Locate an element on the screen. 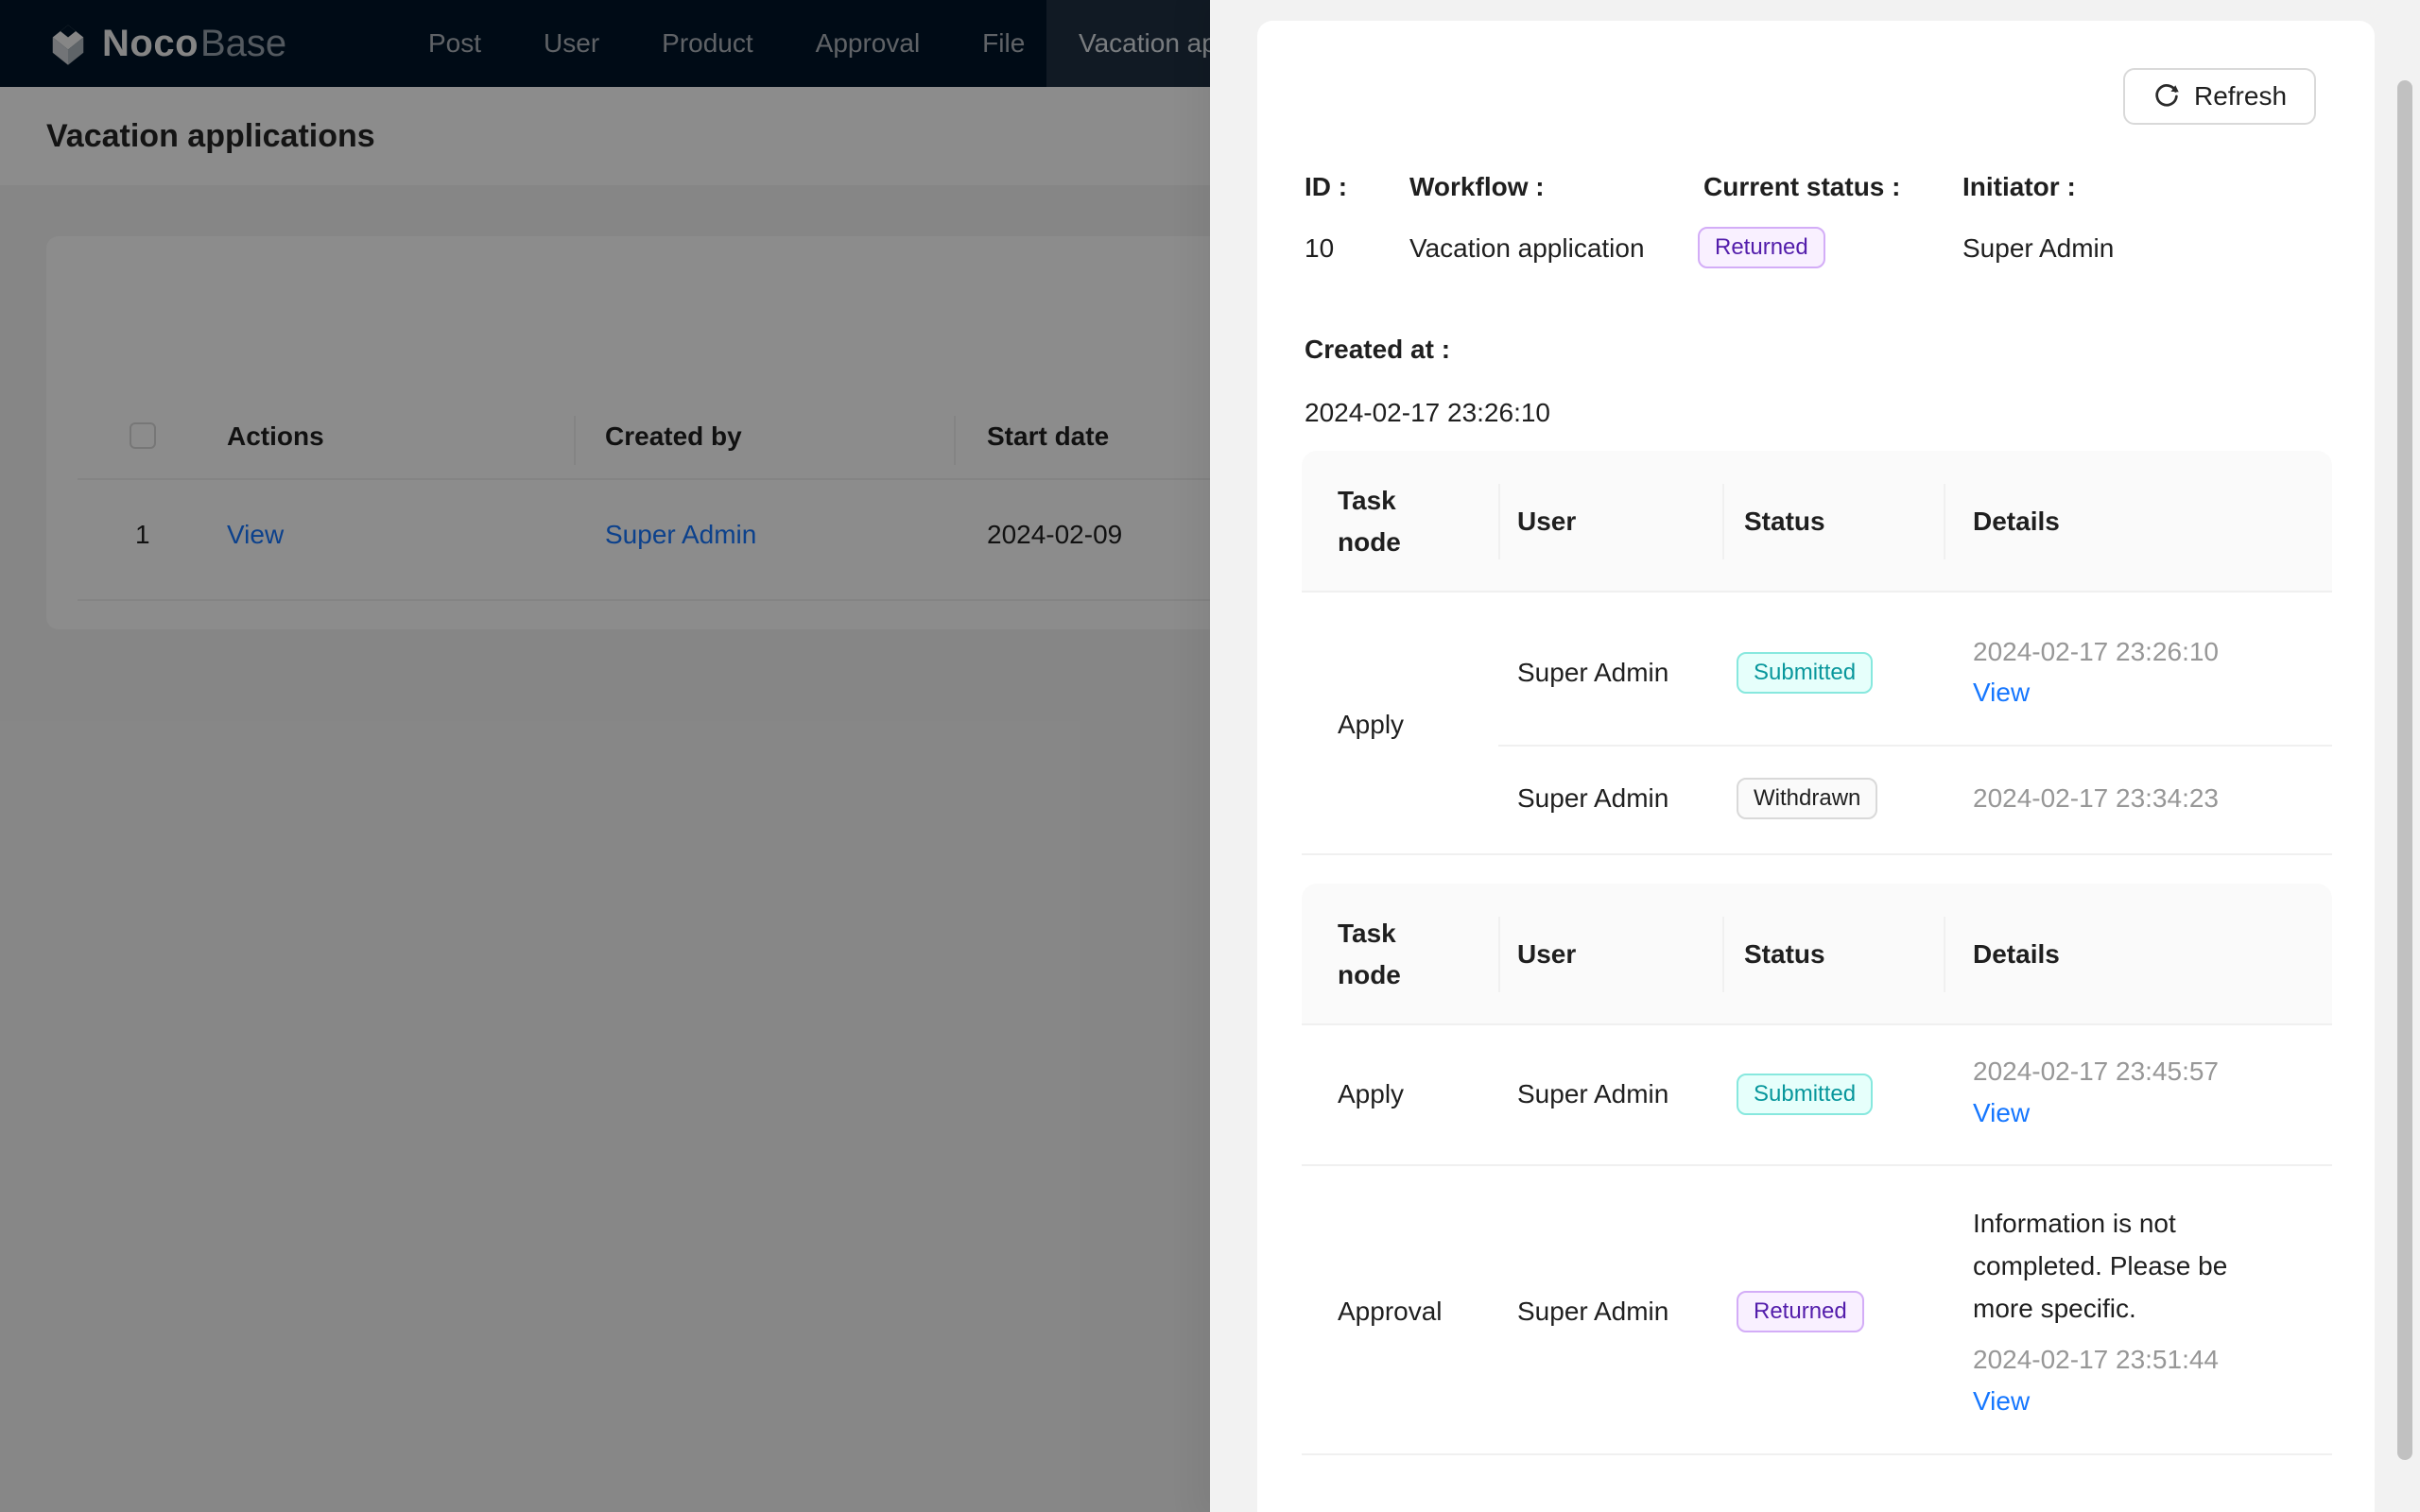  field-label-id: ID : is located at coordinates (1326, 186).